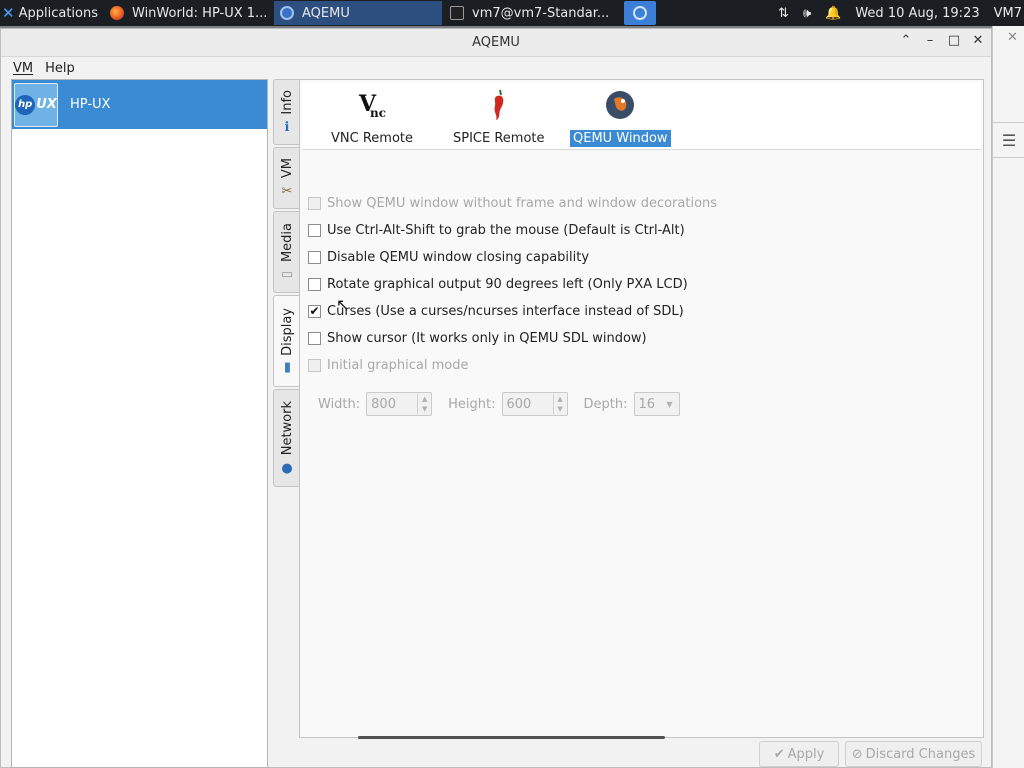 This screenshot has width=1024, height=768. Describe the element at coordinates (1008, 397) in the screenshot. I see `background-window: ✕ ☰` at that location.